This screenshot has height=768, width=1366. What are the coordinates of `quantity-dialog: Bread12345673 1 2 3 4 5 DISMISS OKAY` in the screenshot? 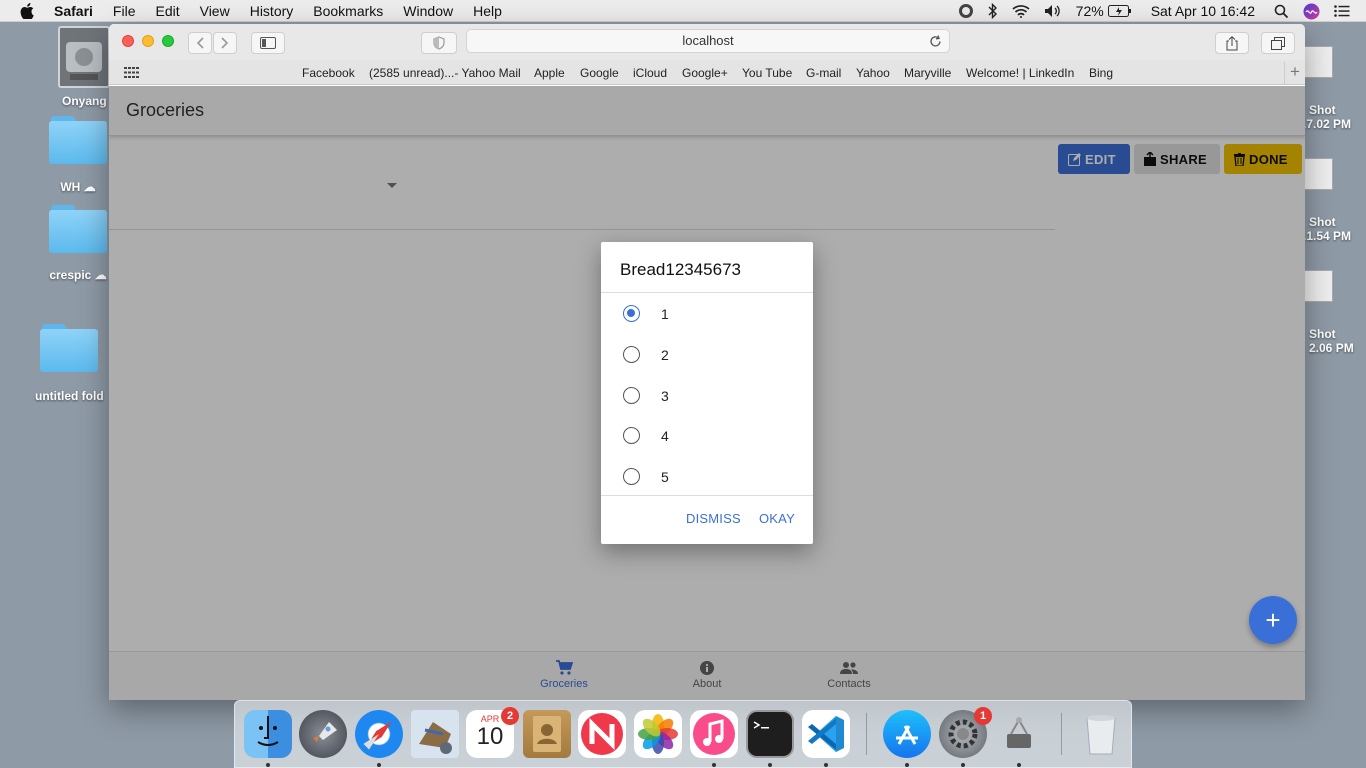 It's located at (707, 393).